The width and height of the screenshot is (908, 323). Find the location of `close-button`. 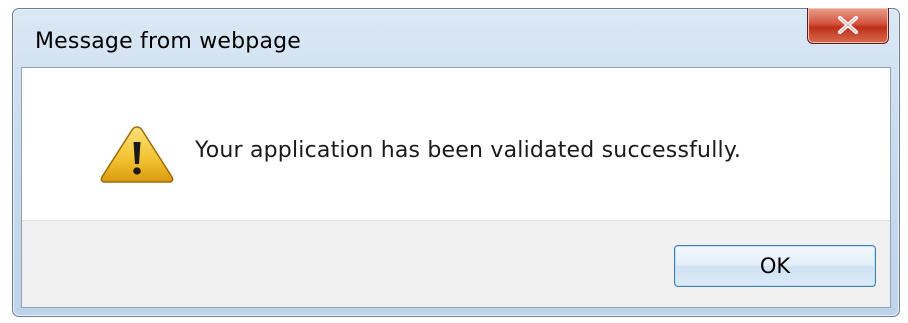

close-button is located at coordinates (848, 26).